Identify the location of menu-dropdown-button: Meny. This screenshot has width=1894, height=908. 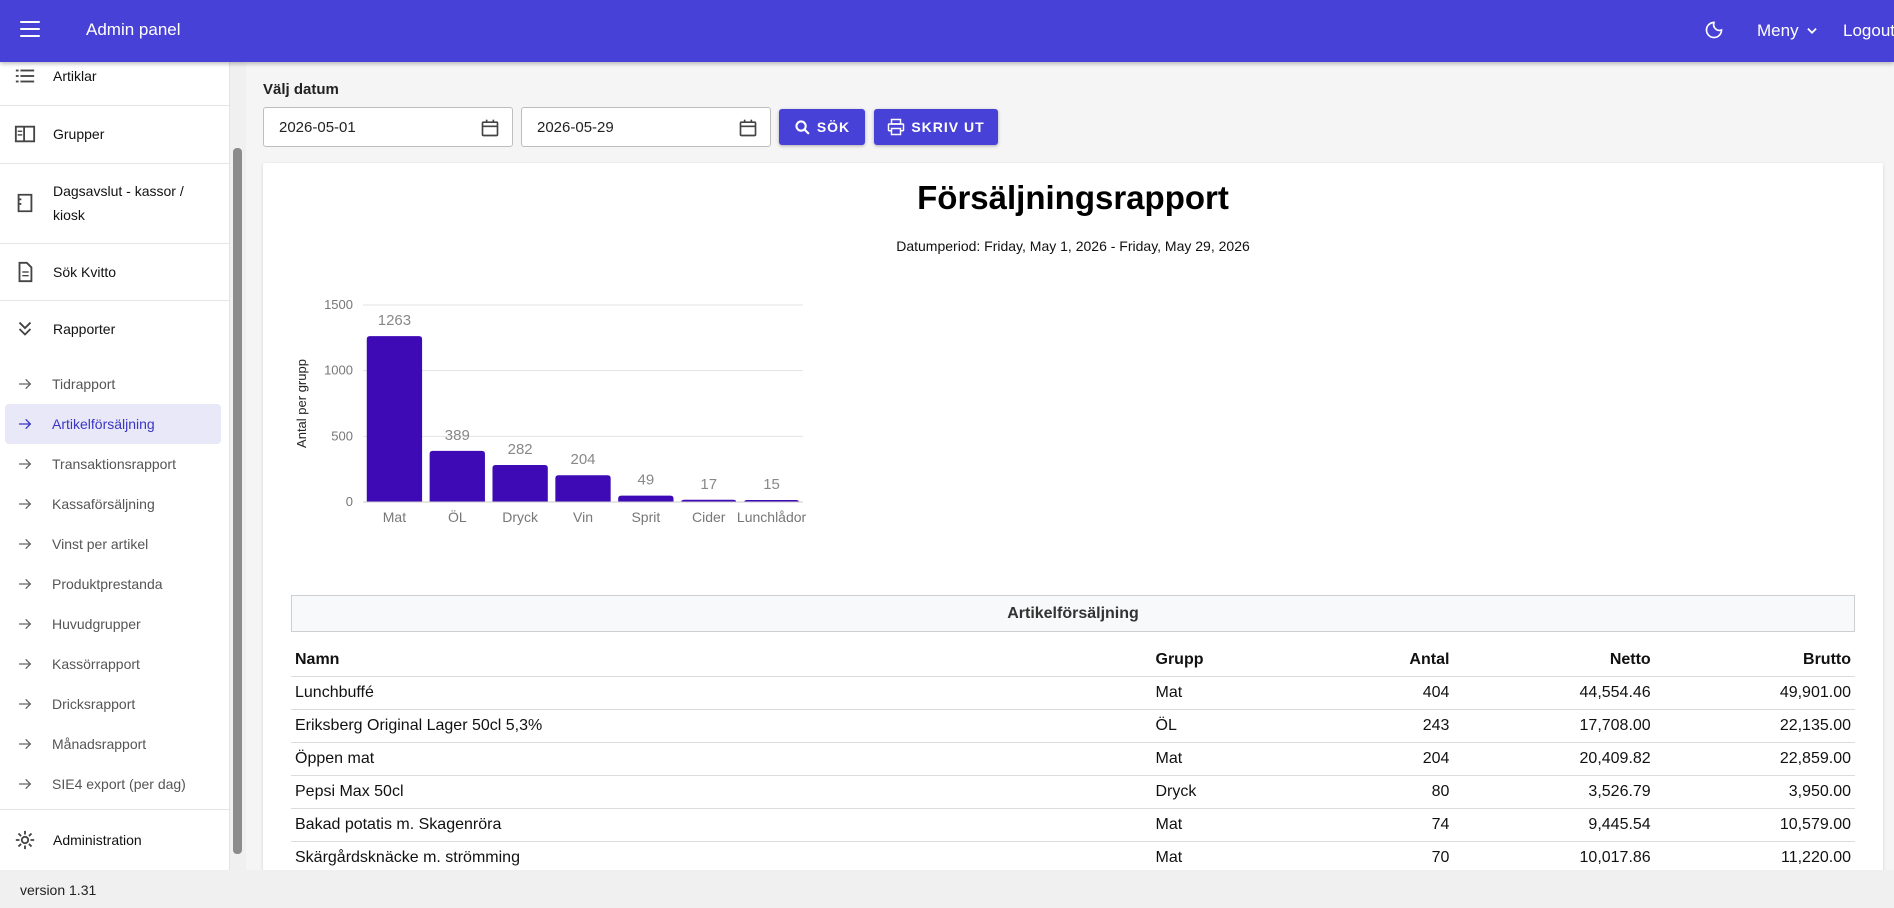
(1788, 31).